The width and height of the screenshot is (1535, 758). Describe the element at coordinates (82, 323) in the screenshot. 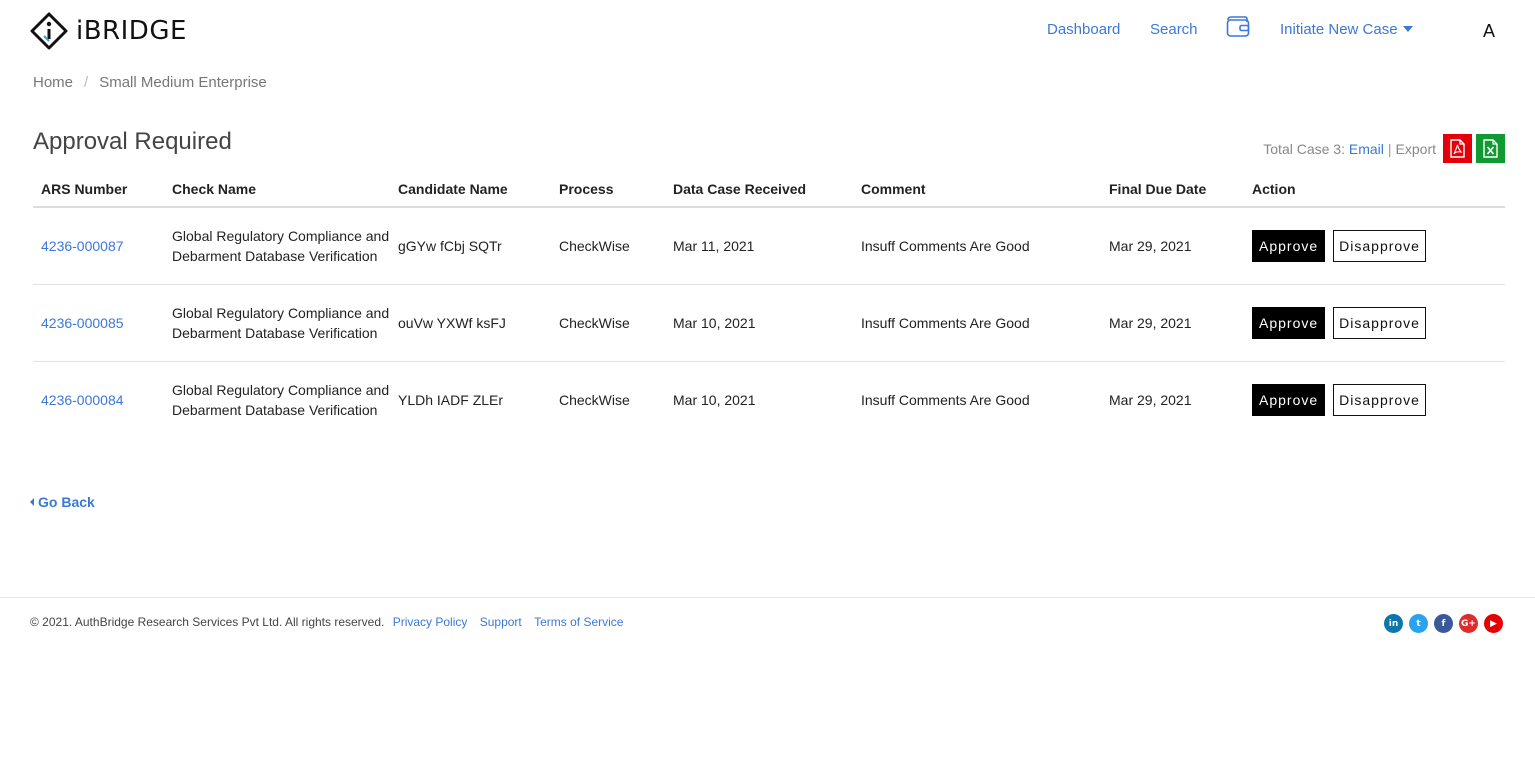

I see `ars-number-link: 4236-000085` at that location.